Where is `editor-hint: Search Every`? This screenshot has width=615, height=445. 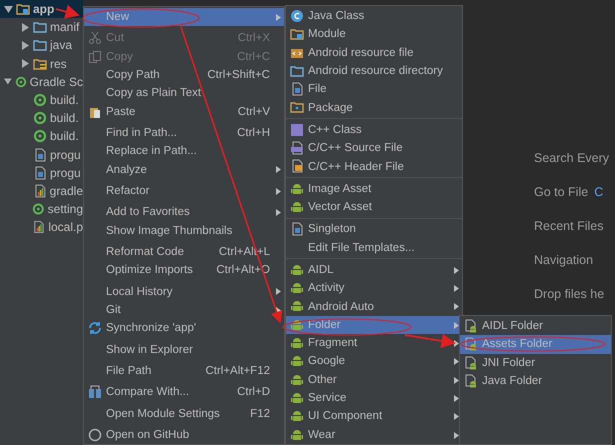
editor-hint: Search Every is located at coordinates (572, 159).